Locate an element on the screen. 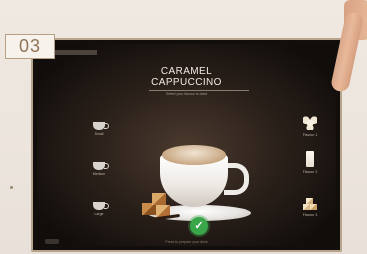 The width and height of the screenshot is (367, 254). large-cup-icon is located at coordinates (101, 206).